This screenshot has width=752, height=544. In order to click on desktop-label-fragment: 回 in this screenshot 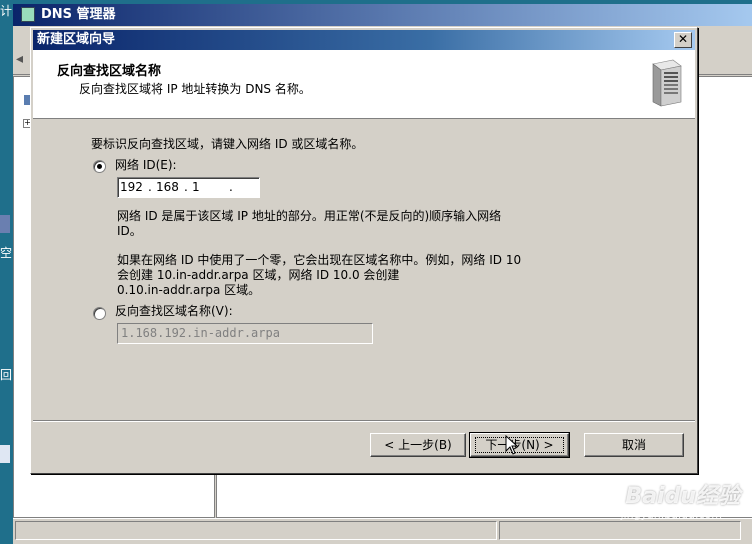, I will do `click(6, 375)`.